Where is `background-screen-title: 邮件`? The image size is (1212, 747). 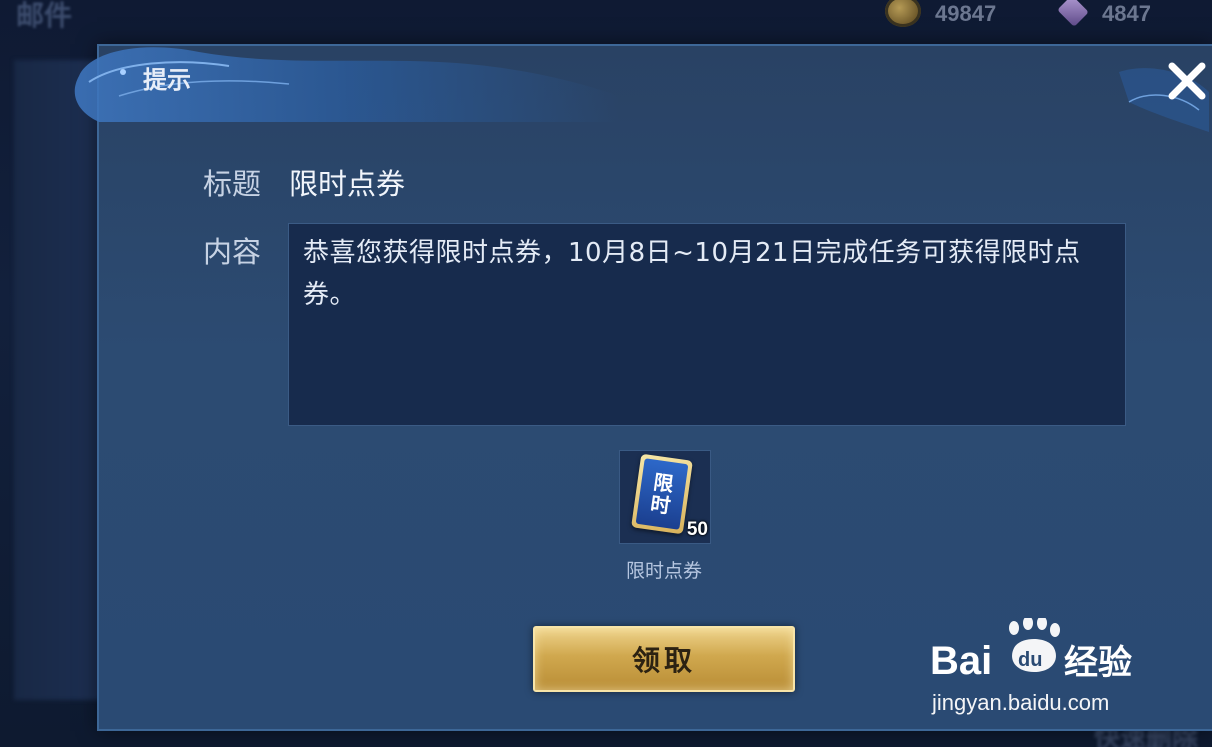
background-screen-title: 邮件 is located at coordinates (44, 16).